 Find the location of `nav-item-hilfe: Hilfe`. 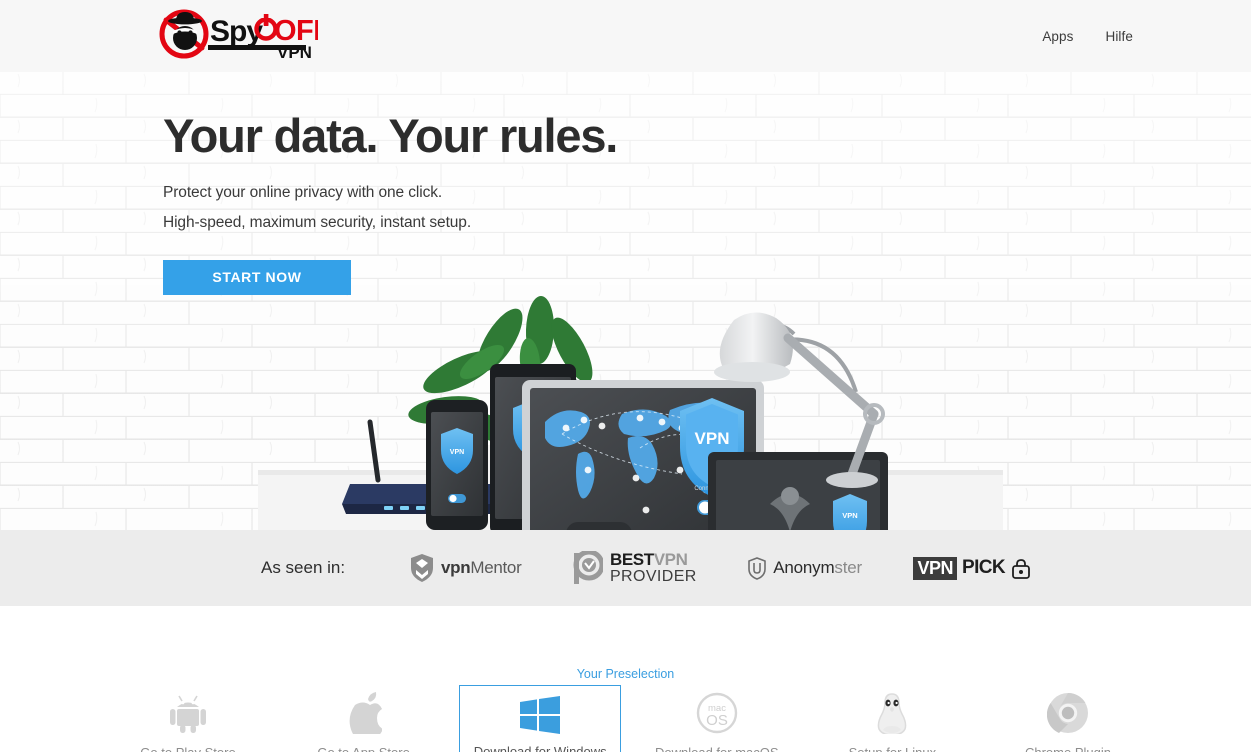

nav-item-hilfe: Hilfe is located at coordinates (1119, 36).